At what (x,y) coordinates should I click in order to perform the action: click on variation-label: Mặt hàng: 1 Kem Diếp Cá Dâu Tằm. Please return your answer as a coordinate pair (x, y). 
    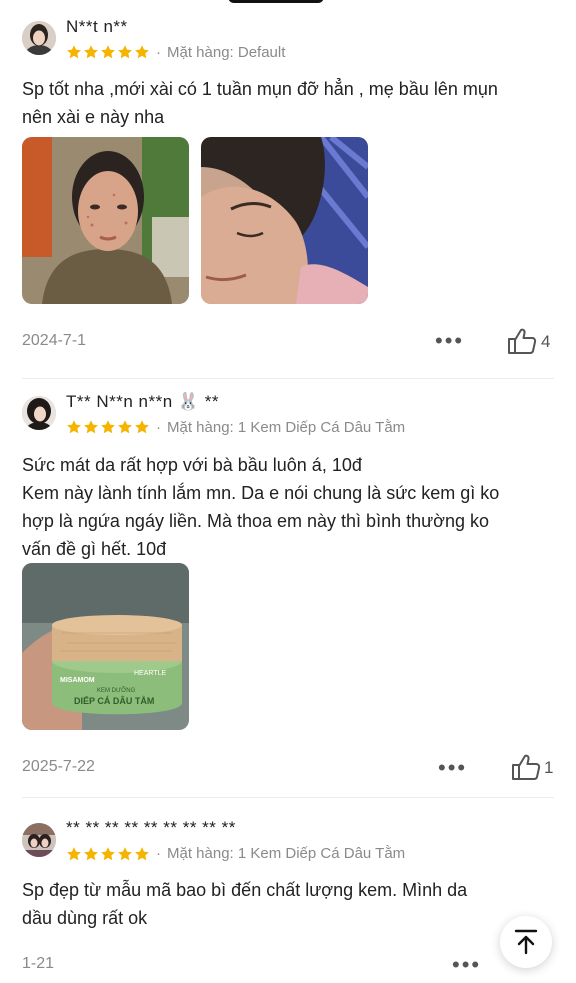
    Looking at the image, I should click on (286, 853).